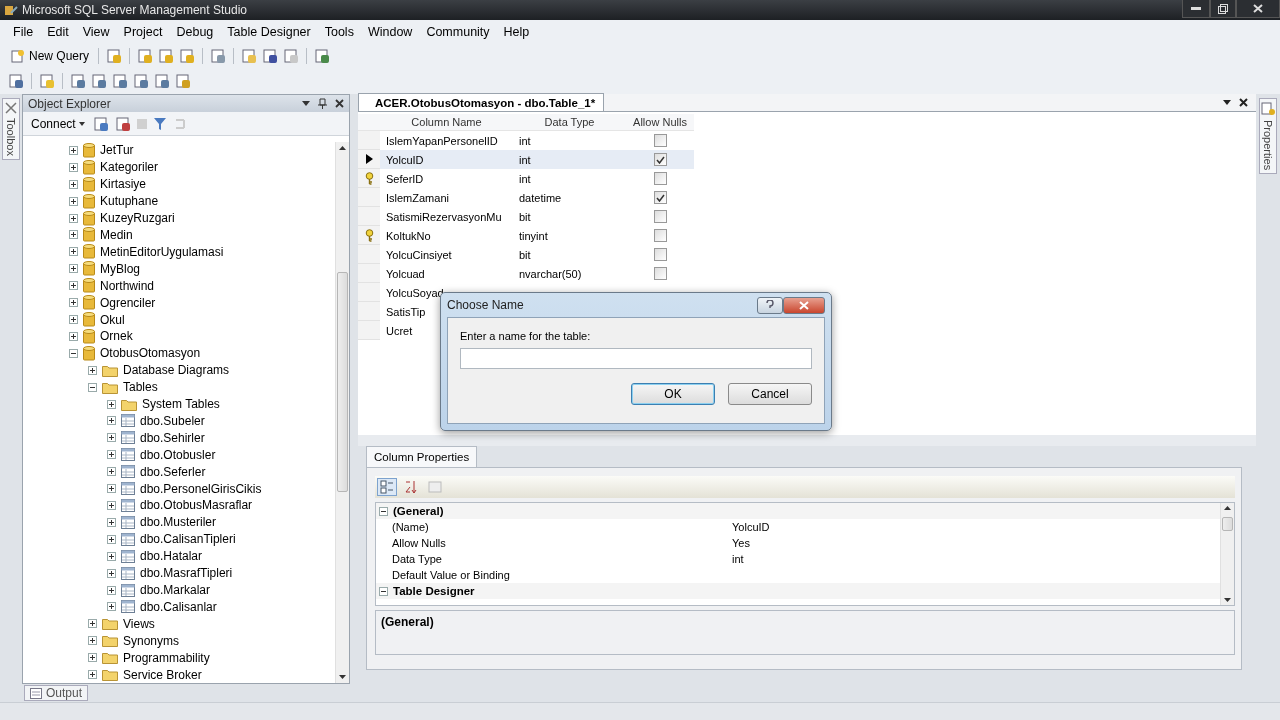  Describe the element at coordinates (173, 471) in the screenshot. I see `tree-item: dbo.Seferler` at that location.